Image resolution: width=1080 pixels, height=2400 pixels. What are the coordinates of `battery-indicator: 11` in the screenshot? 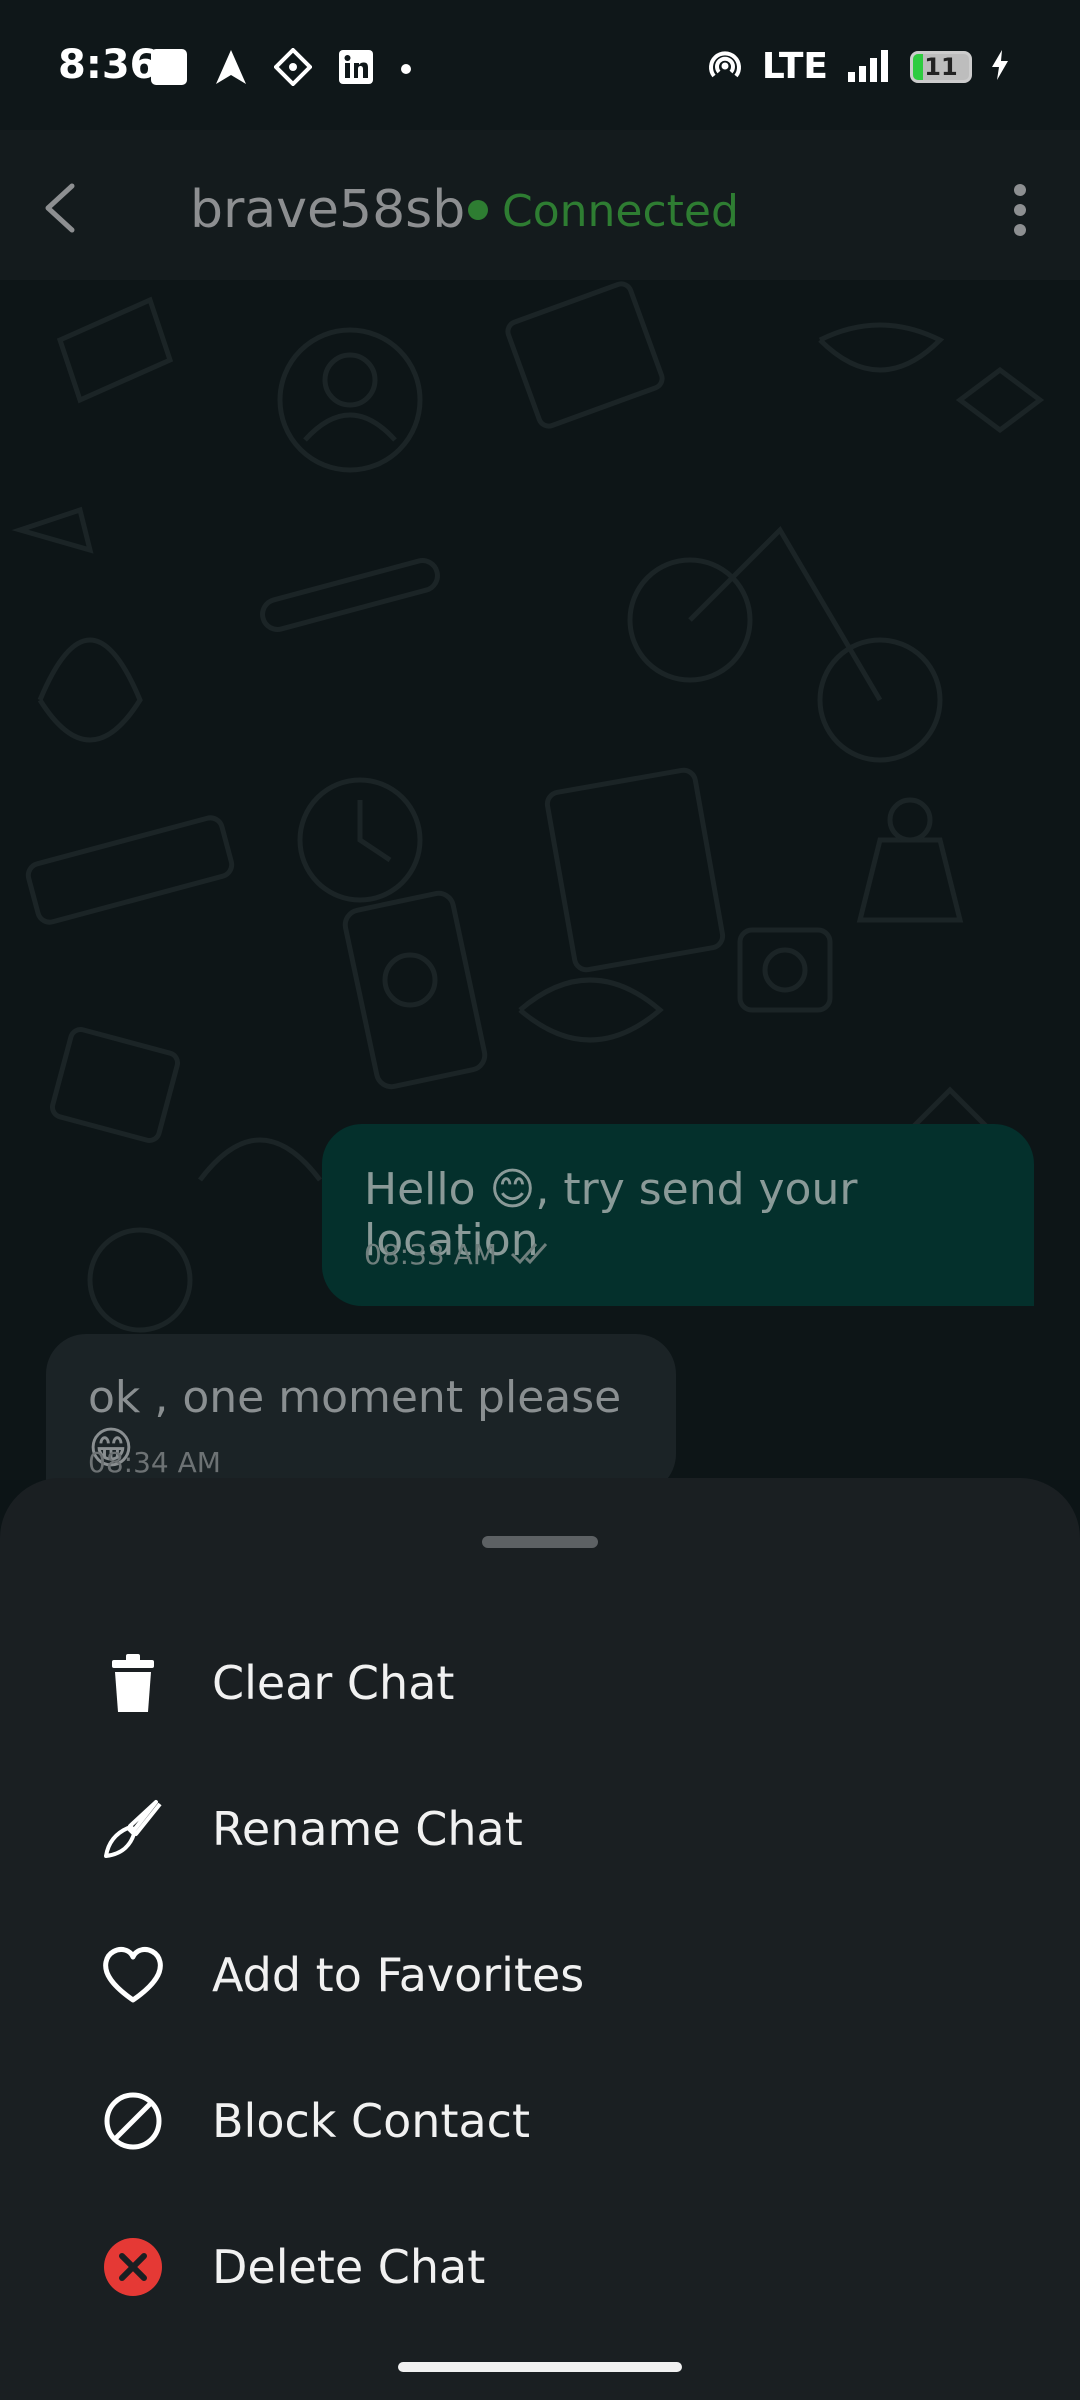 It's located at (941, 66).